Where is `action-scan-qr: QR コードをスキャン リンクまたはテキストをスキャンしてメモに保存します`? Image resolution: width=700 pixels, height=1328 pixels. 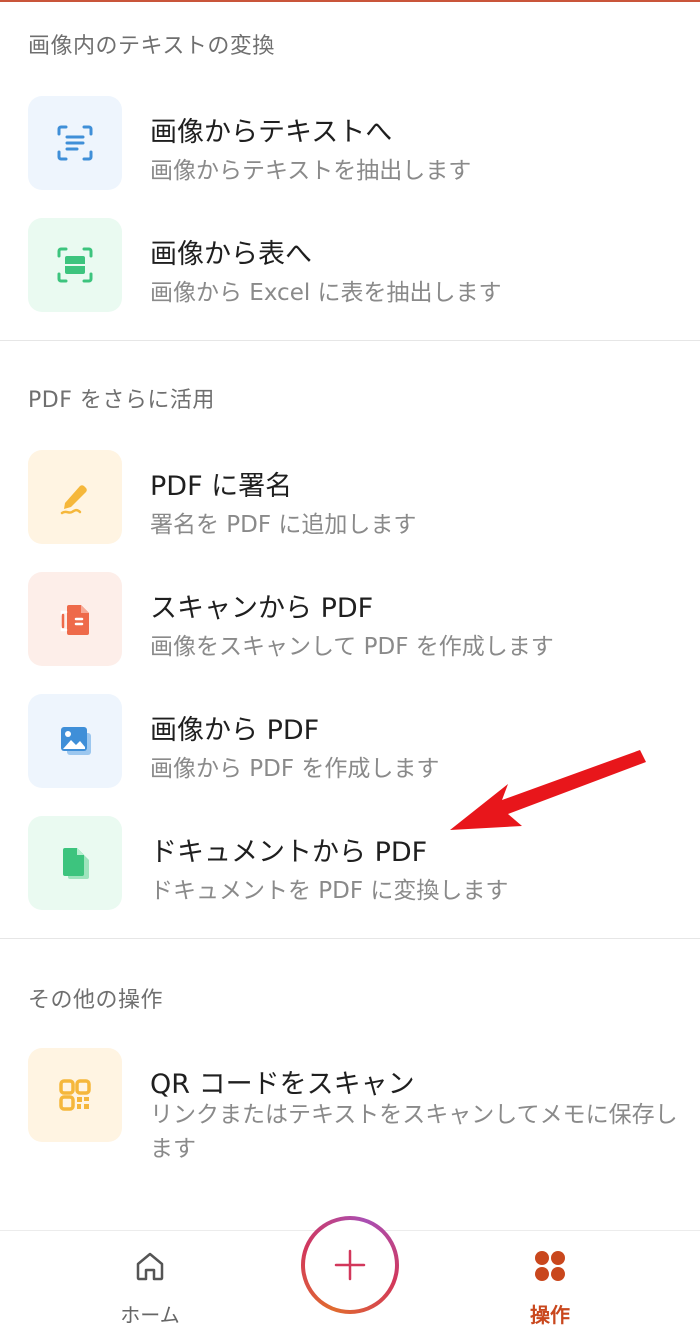
action-scan-qr: QR コードをスキャン リンクまたはテキストをスキャンしてメモに保存します is located at coordinates (350, 1113).